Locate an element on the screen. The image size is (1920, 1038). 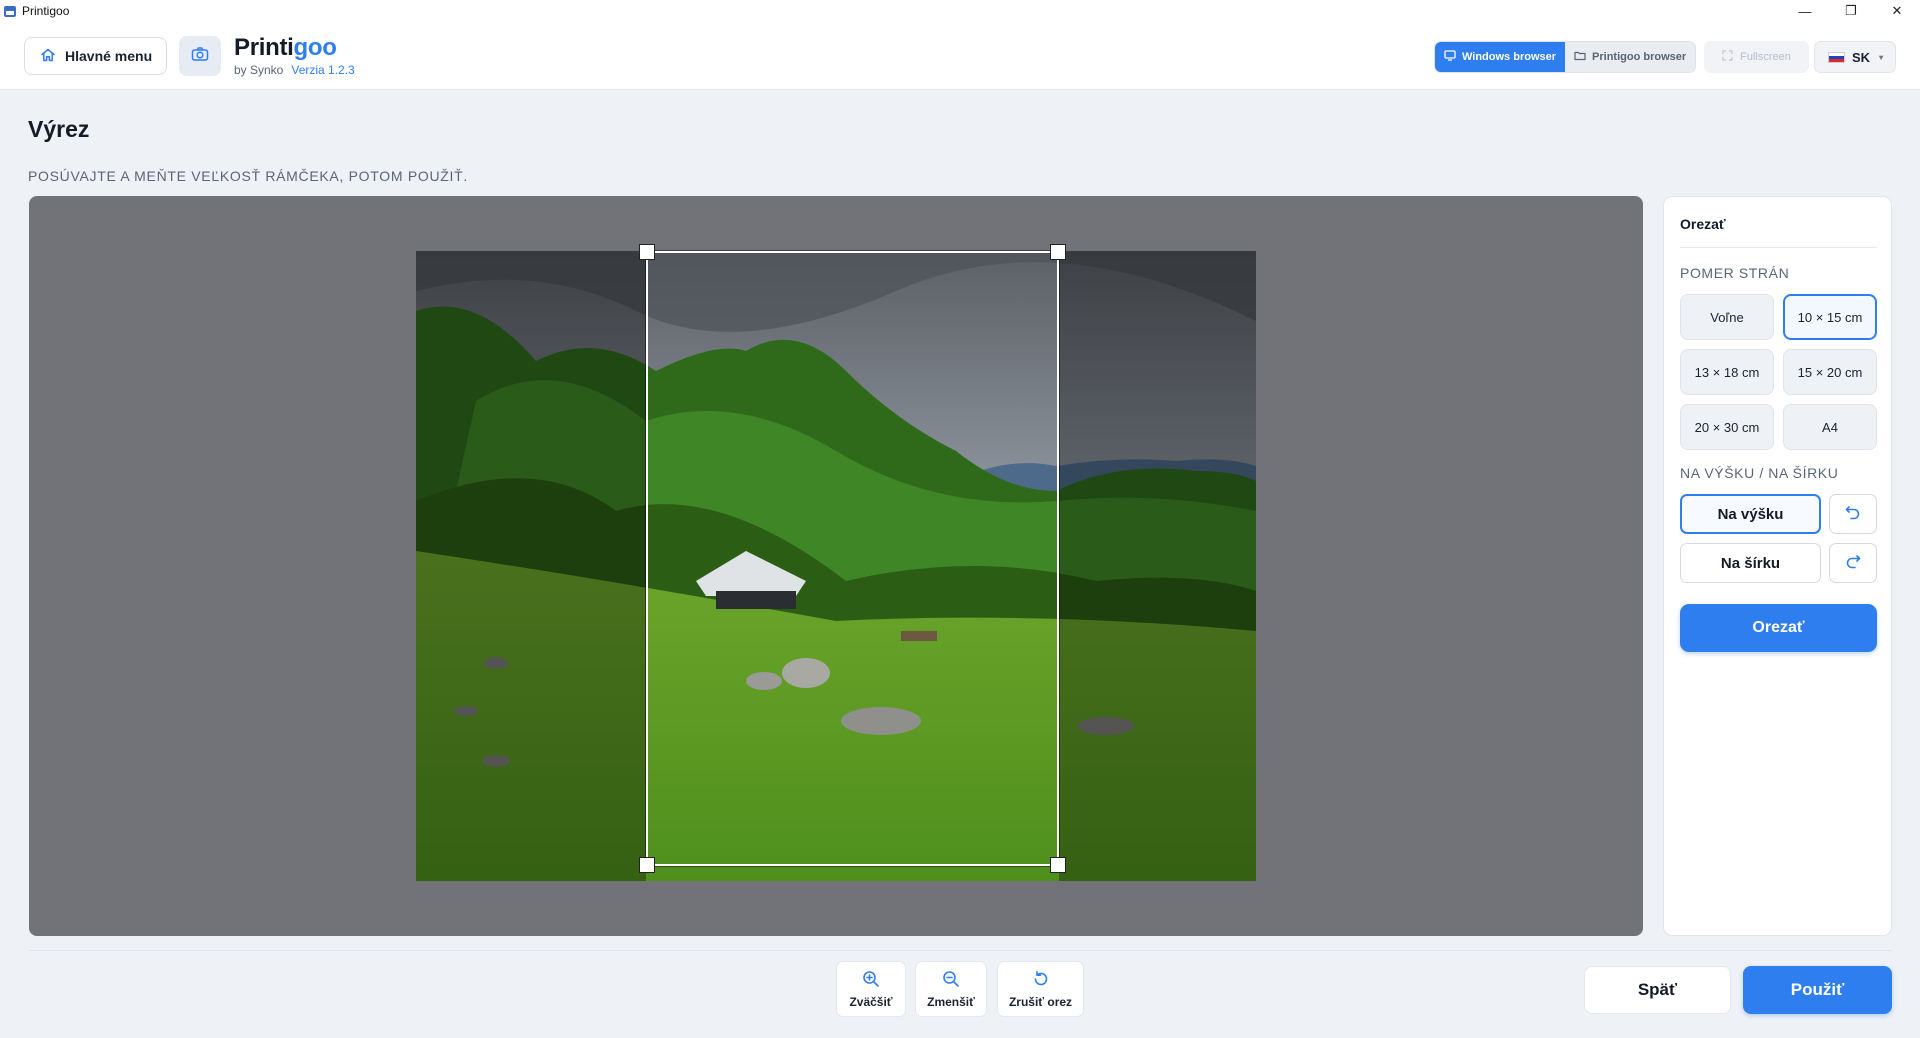
crop-handle-bottom-left is located at coordinates (647, 865).